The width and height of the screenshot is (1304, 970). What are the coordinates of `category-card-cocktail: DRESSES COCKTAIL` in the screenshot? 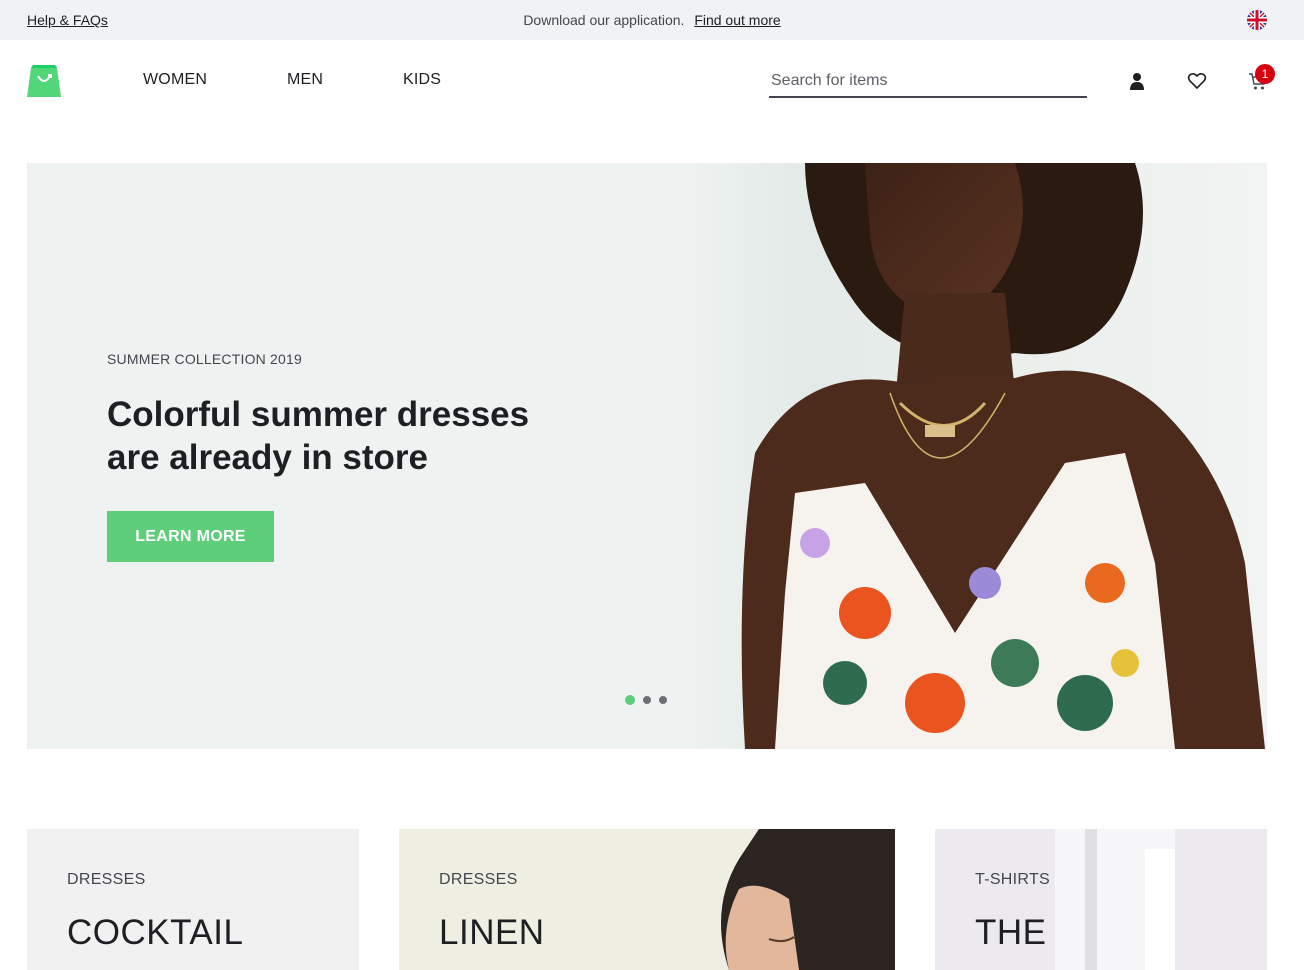 It's located at (193, 899).